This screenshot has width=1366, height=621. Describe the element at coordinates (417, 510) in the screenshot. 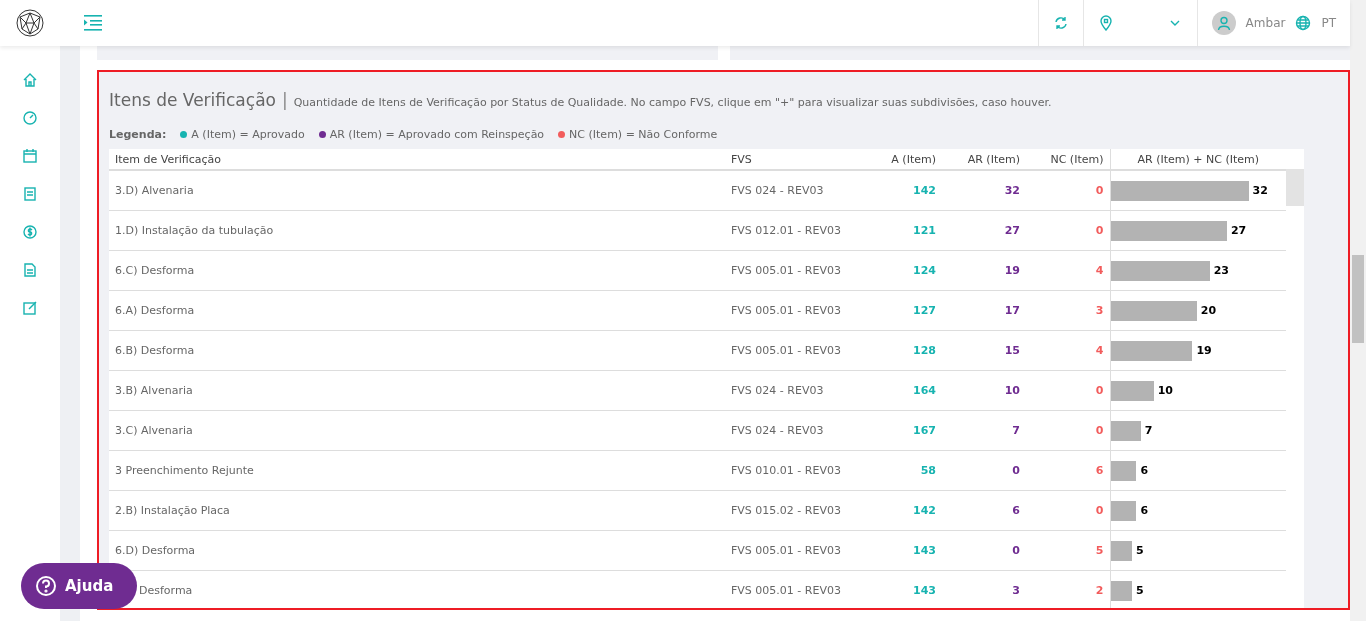

I see `table-cell: 2.B) Instalação Placa` at that location.